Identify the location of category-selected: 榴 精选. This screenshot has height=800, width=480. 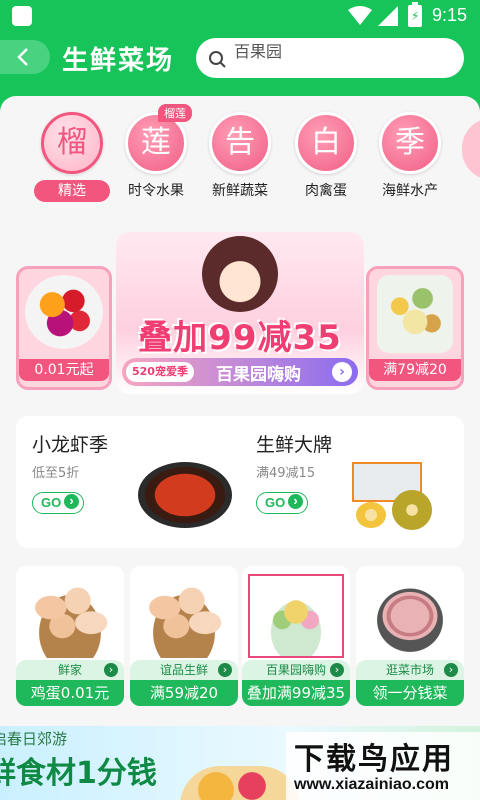
(72, 155).